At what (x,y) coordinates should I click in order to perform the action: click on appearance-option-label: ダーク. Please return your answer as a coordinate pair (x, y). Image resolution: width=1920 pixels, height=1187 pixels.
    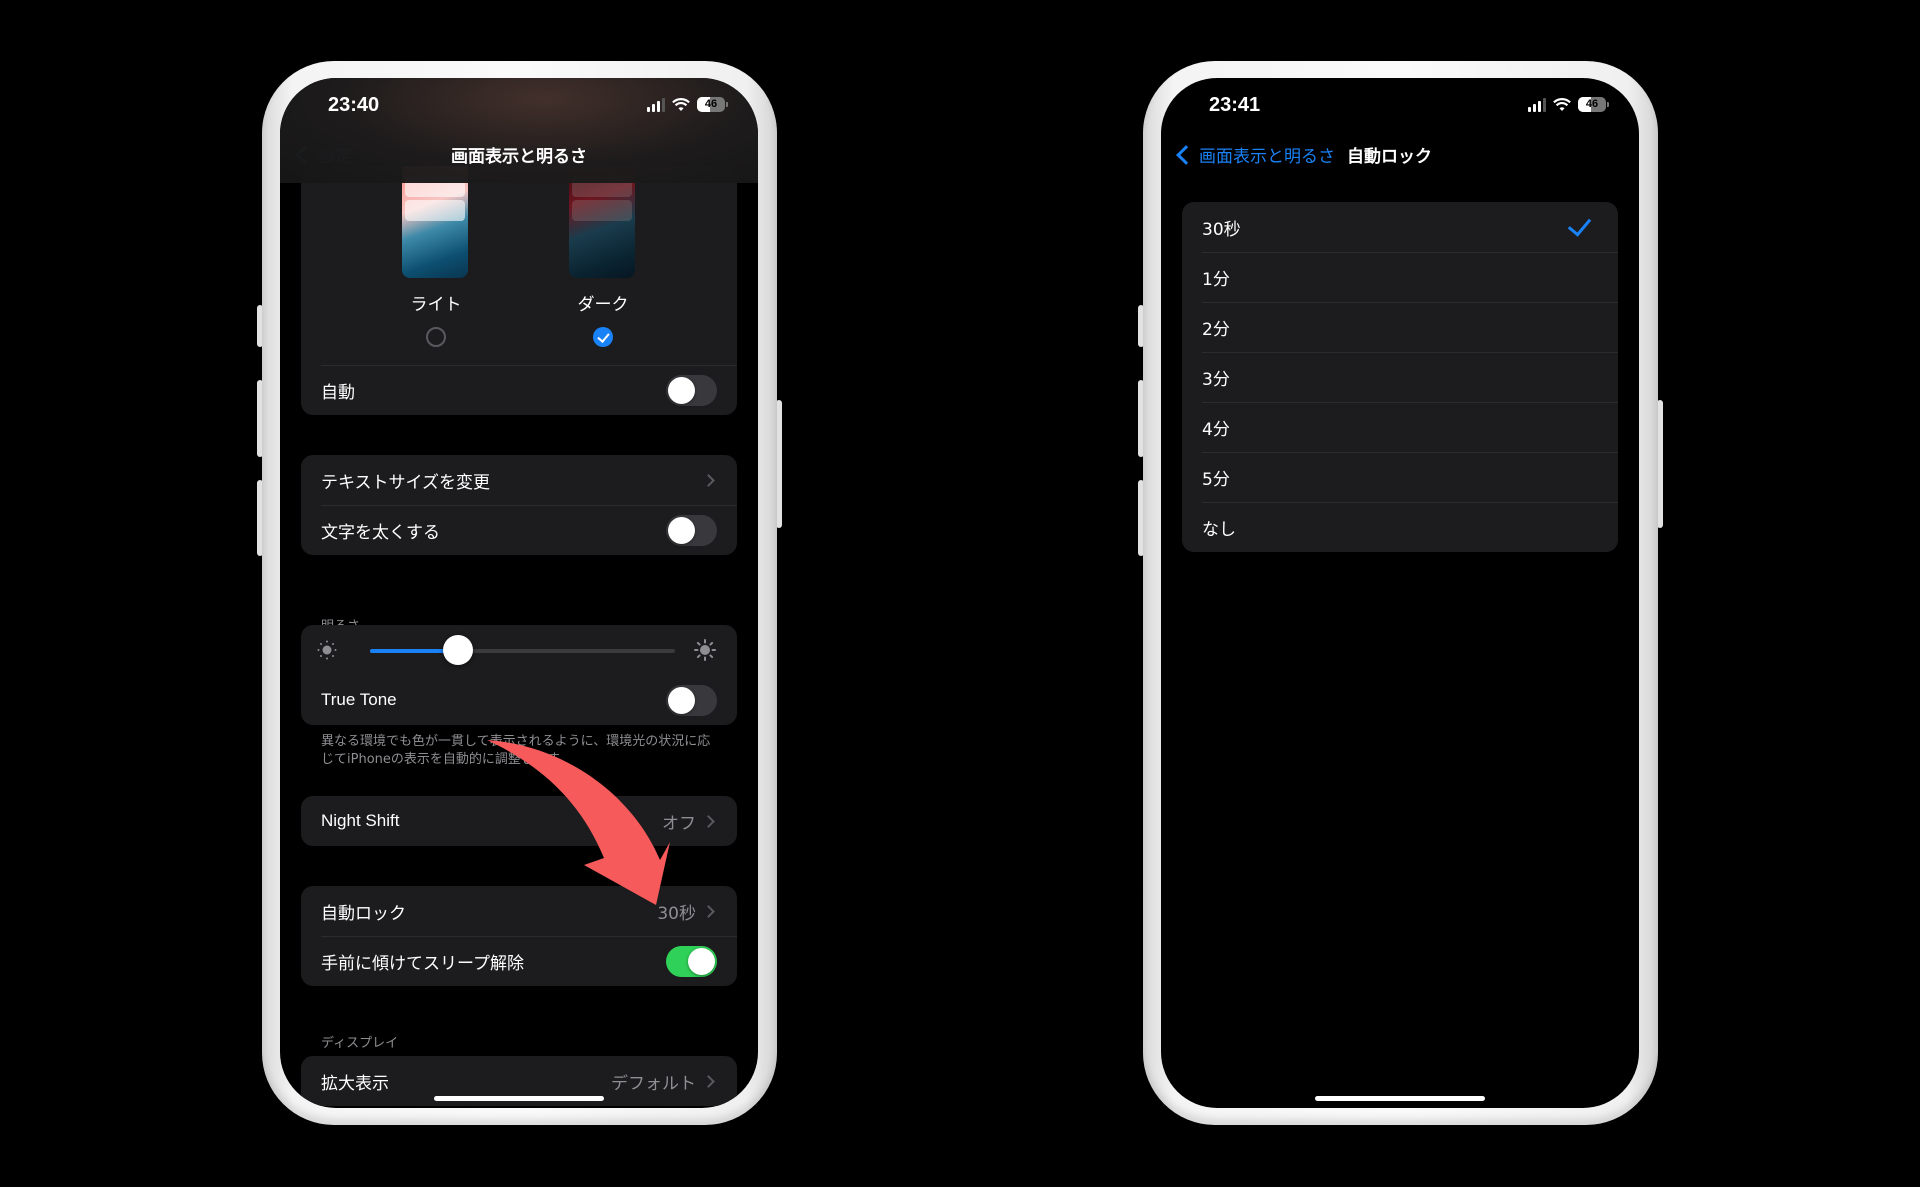
    Looking at the image, I should click on (603, 305).